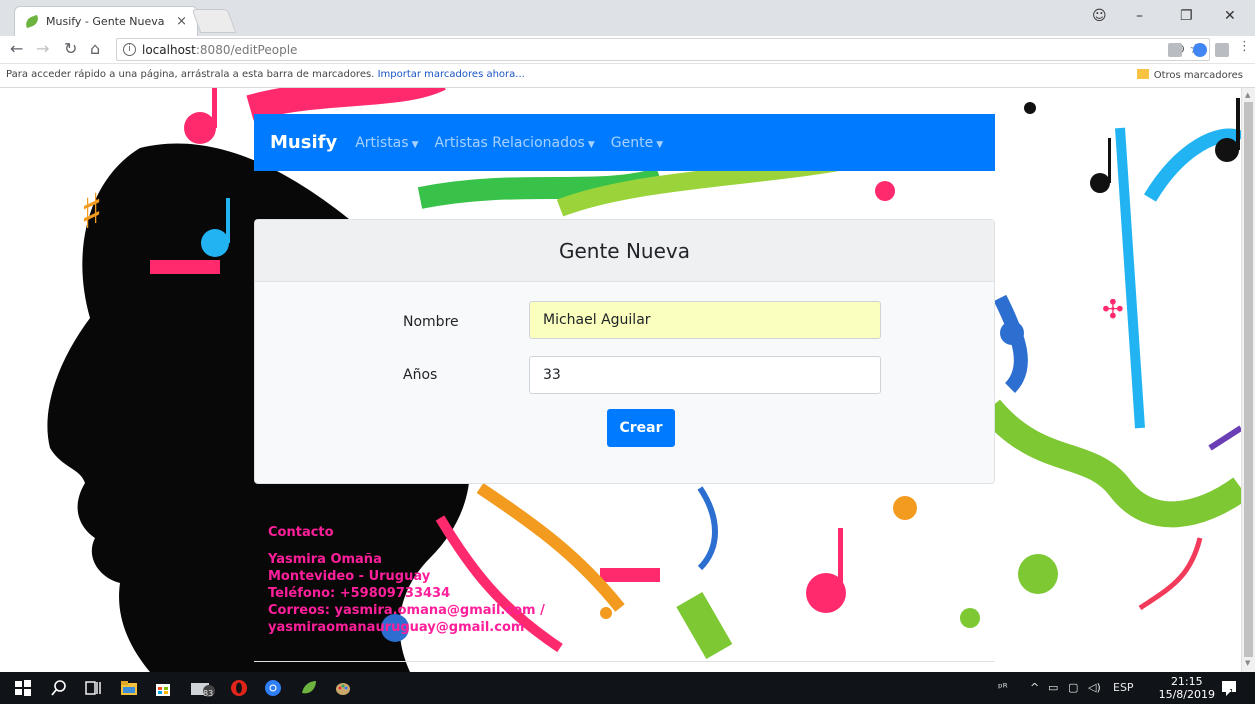 This screenshot has width=1255, height=704. Describe the element at coordinates (431, 322) in the screenshot. I see `name-label: Nombre` at that location.